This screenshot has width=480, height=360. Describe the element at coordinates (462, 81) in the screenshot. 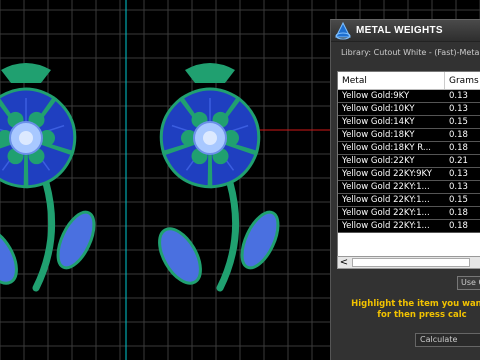

I see `column-header-grams: Grams` at that location.